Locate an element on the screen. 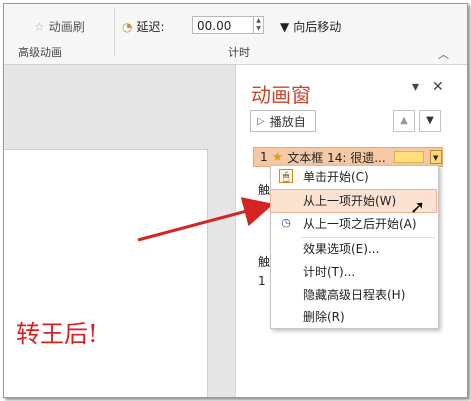 The image size is (471, 401). animation-painter-button: ☆ 动画刷 is located at coordinates (59, 26).